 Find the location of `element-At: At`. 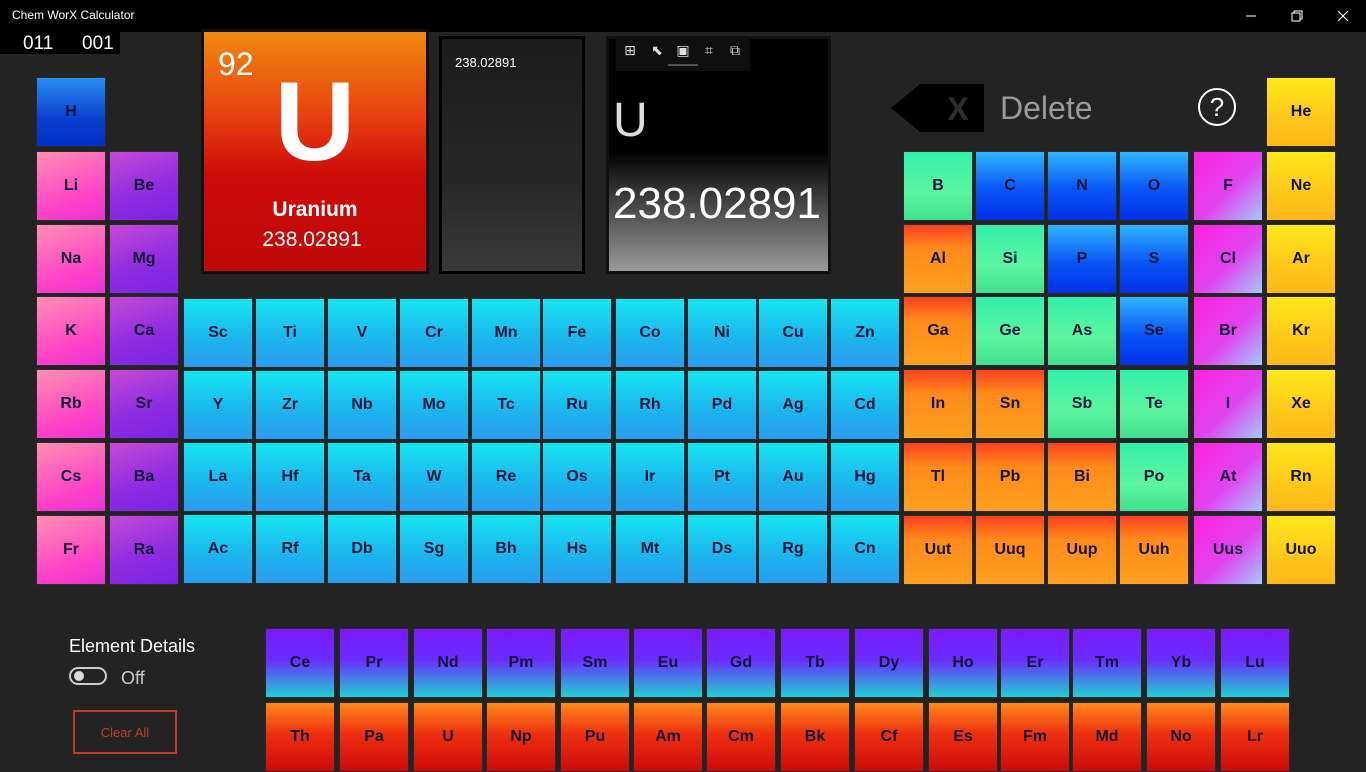

element-At: At is located at coordinates (1228, 477).